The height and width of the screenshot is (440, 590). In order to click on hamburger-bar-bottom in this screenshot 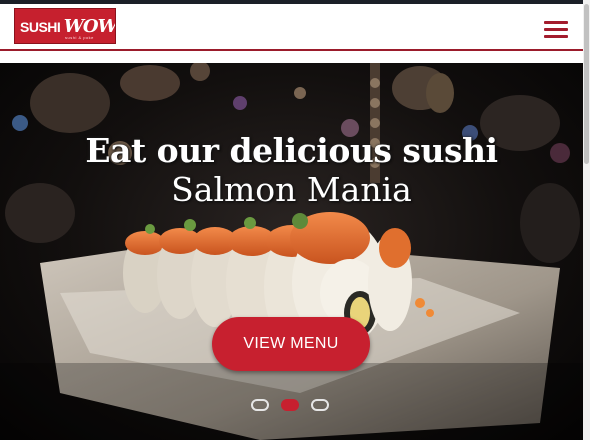, I will do `click(556, 36)`.